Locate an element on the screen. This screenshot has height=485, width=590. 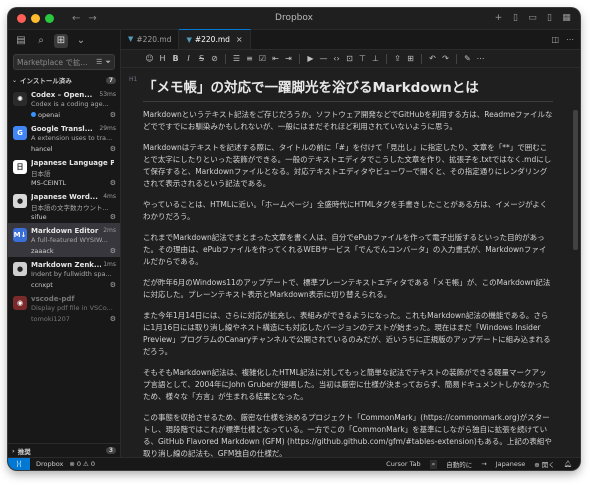
more-icon: ⋯ is located at coordinates (480, 58).